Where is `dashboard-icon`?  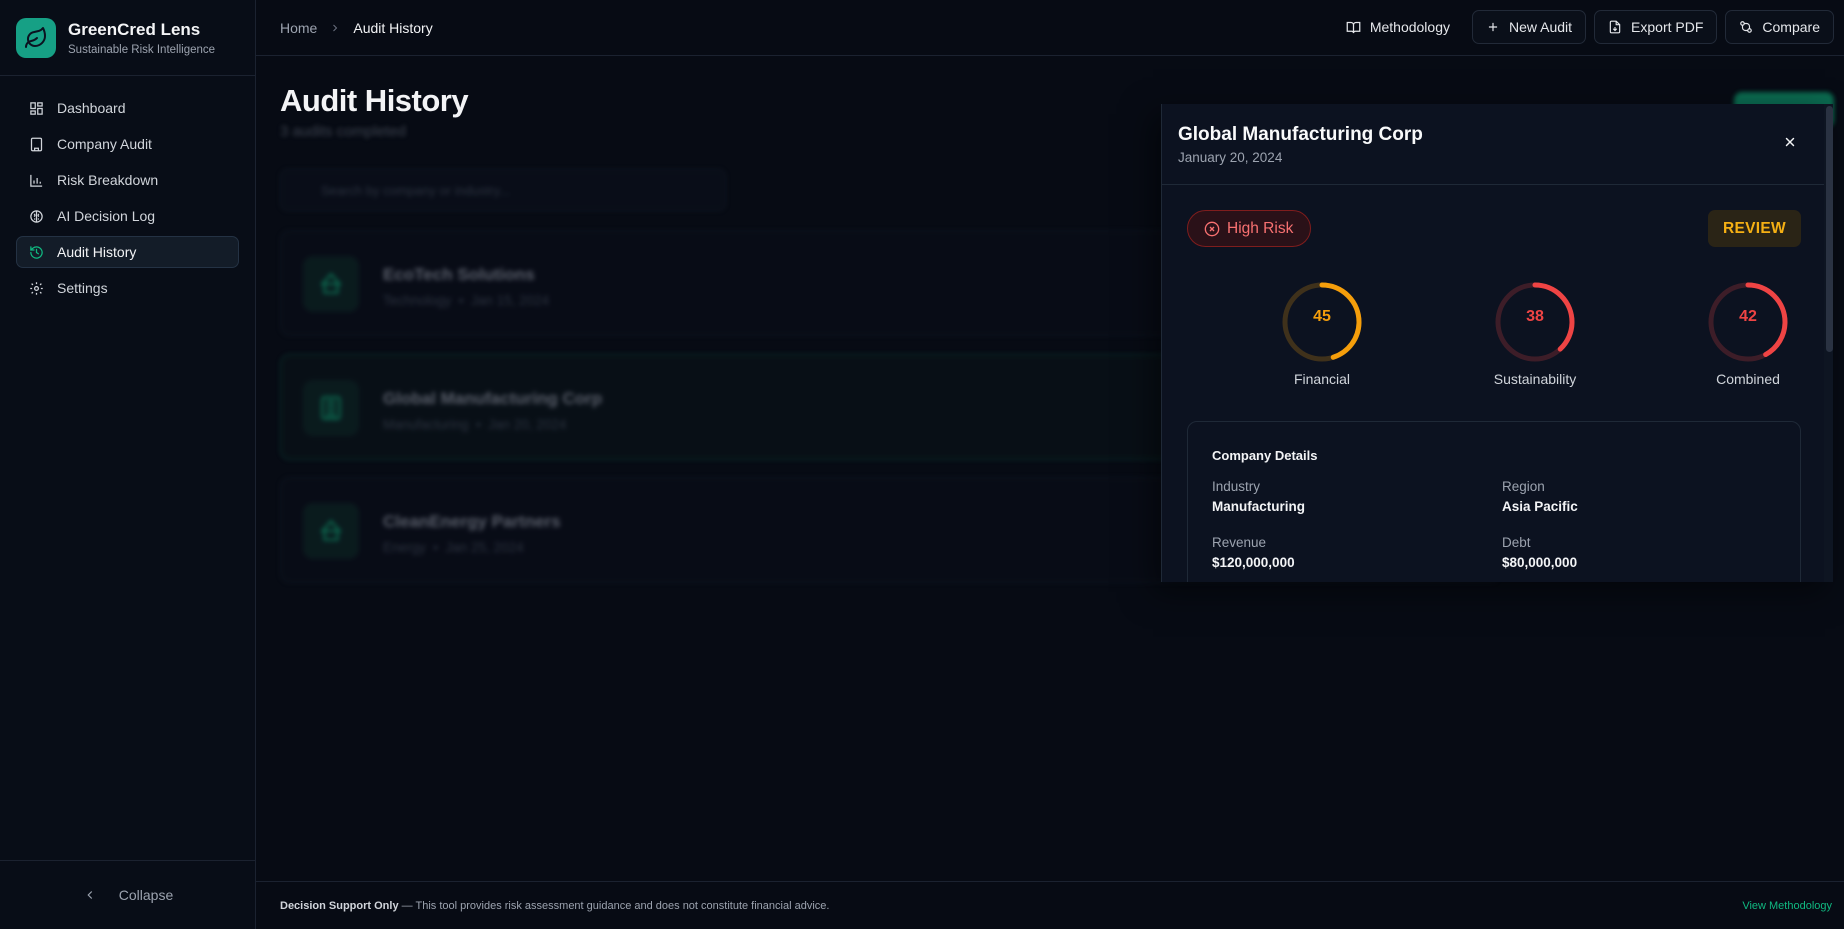 dashboard-icon is located at coordinates (36, 108).